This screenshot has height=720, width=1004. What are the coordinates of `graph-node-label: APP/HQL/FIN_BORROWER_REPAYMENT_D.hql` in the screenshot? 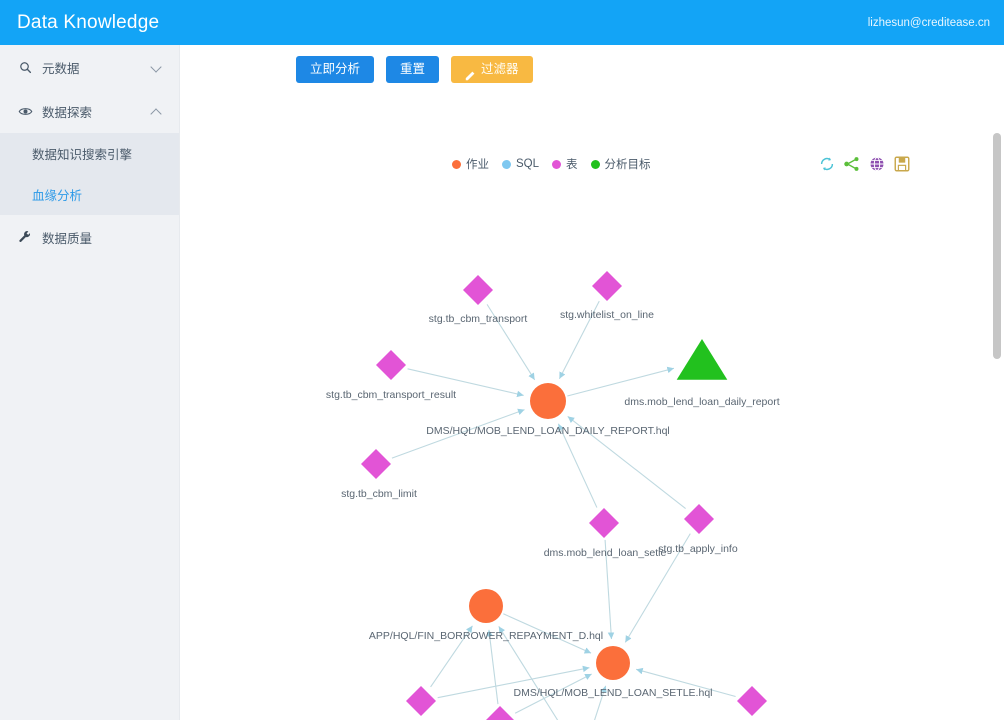 It's located at (486, 636).